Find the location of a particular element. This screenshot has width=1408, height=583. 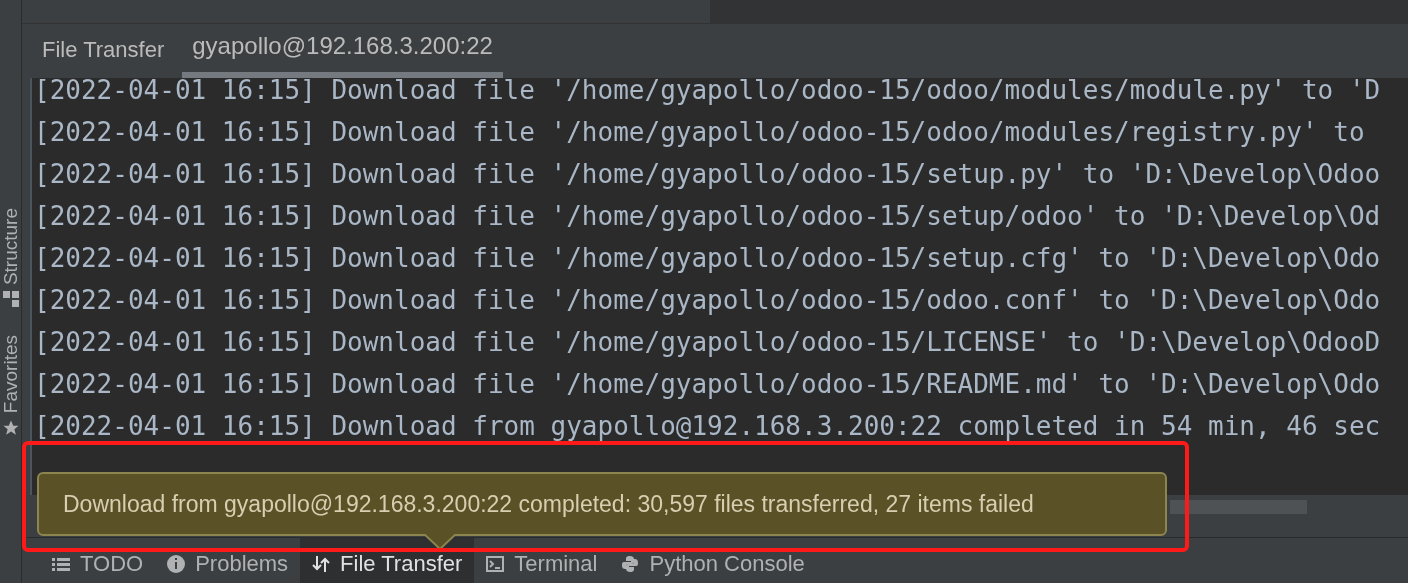

tool-window-tab: Python Console is located at coordinates (713, 560).